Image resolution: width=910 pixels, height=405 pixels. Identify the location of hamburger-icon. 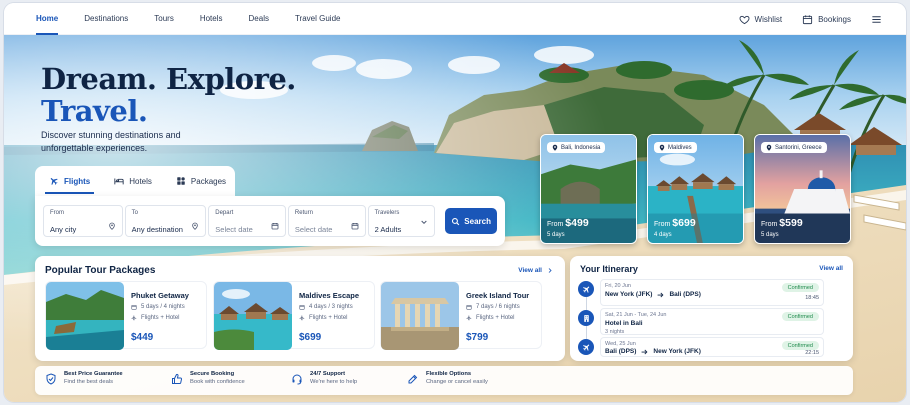
(876, 19).